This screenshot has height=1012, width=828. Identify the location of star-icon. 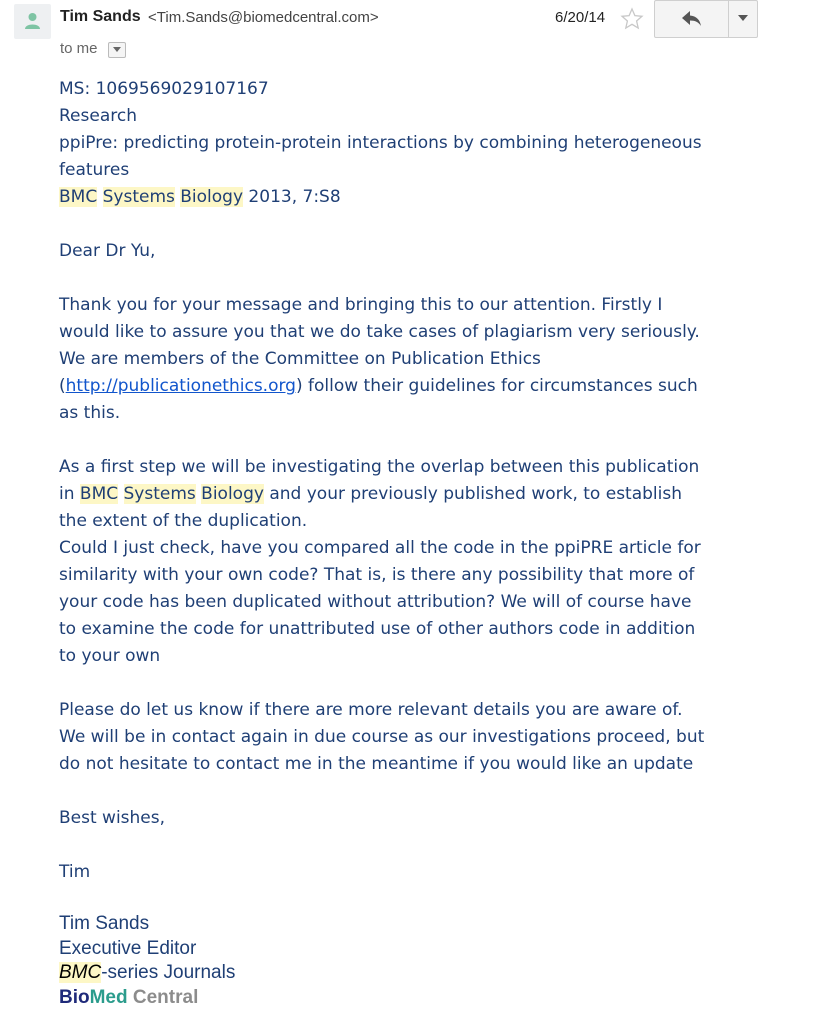
(632, 18).